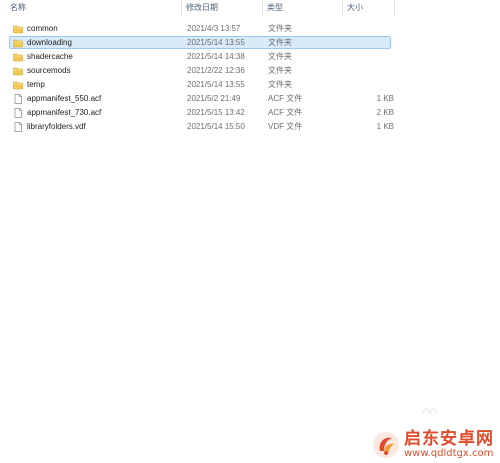 The width and height of the screenshot is (500, 463). I want to click on file-name: downloading, so click(49, 42).